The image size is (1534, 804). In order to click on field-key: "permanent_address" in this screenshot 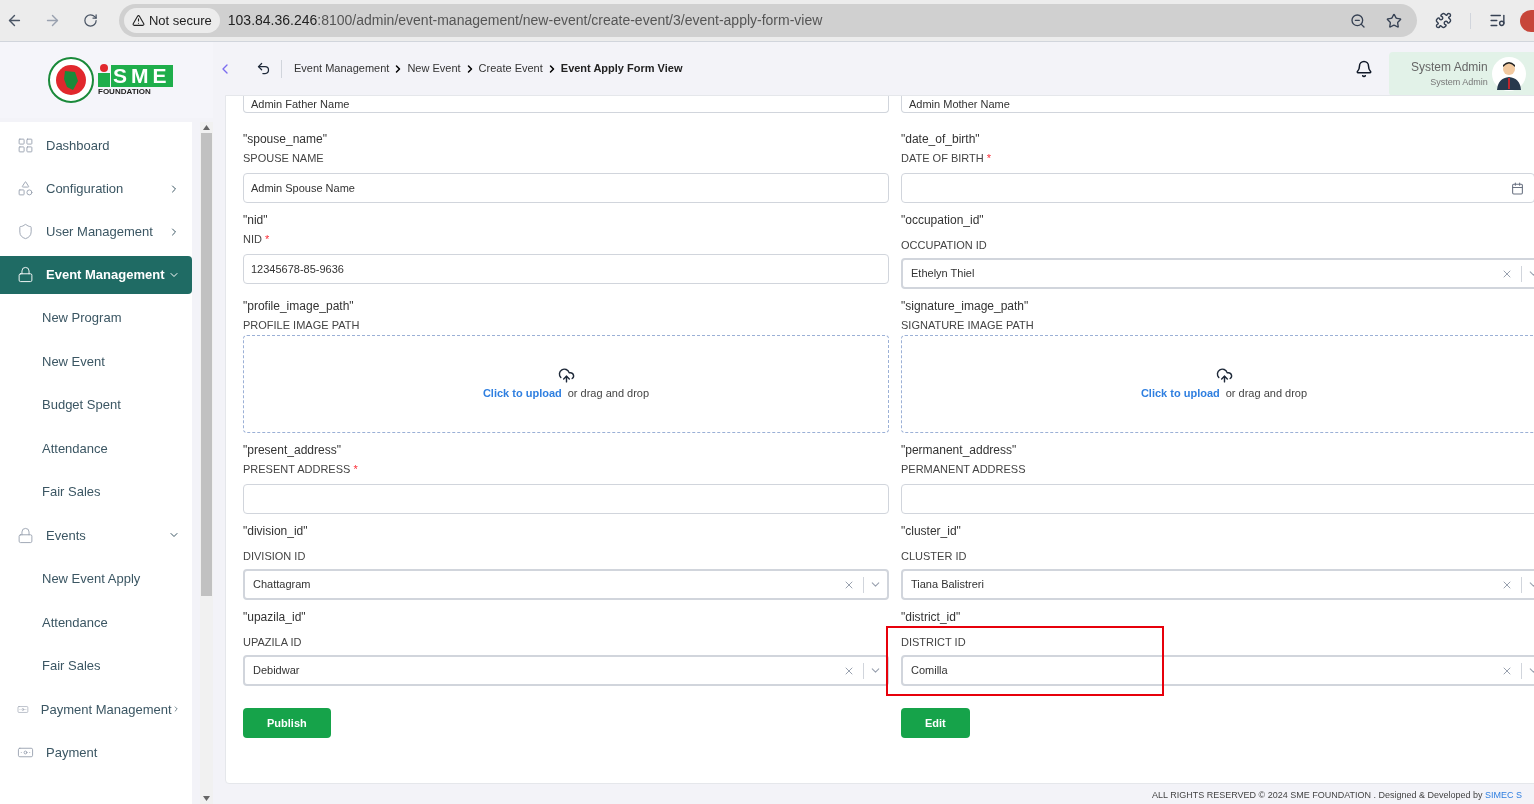, I will do `click(959, 450)`.